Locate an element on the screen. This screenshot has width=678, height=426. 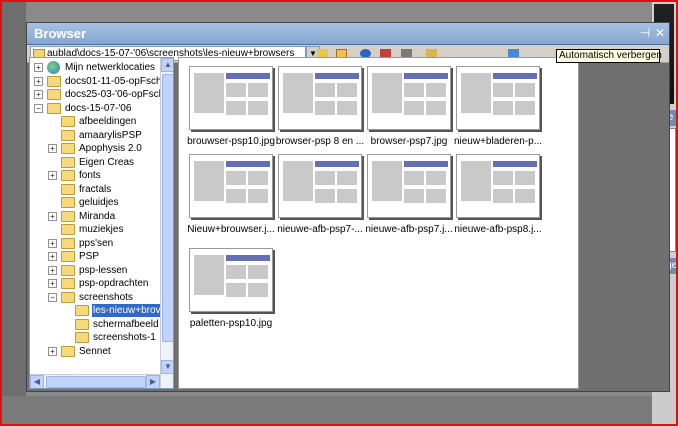
workspace-left is located at coordinates (14, 213).